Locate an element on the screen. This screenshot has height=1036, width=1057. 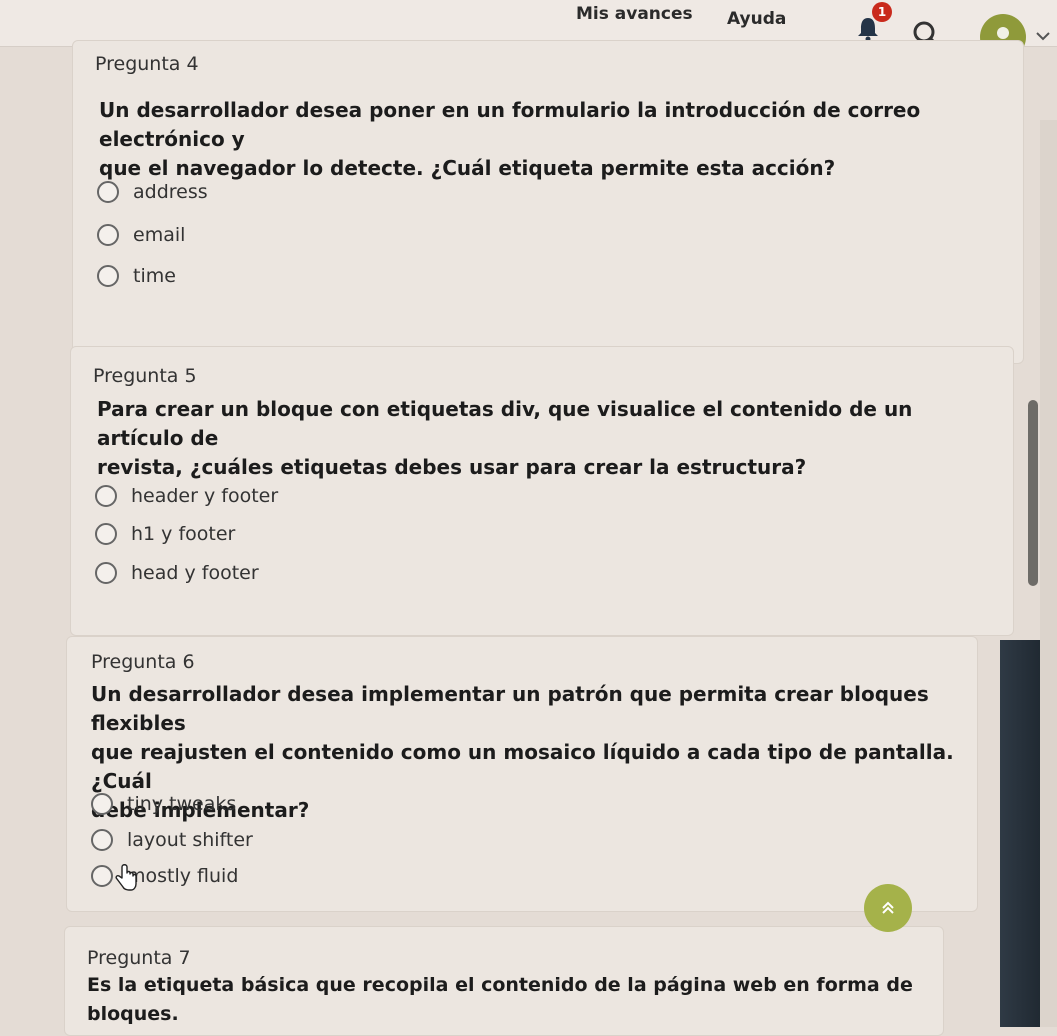
question-number: Pregunta 6 is located at coordinates (143, 662).